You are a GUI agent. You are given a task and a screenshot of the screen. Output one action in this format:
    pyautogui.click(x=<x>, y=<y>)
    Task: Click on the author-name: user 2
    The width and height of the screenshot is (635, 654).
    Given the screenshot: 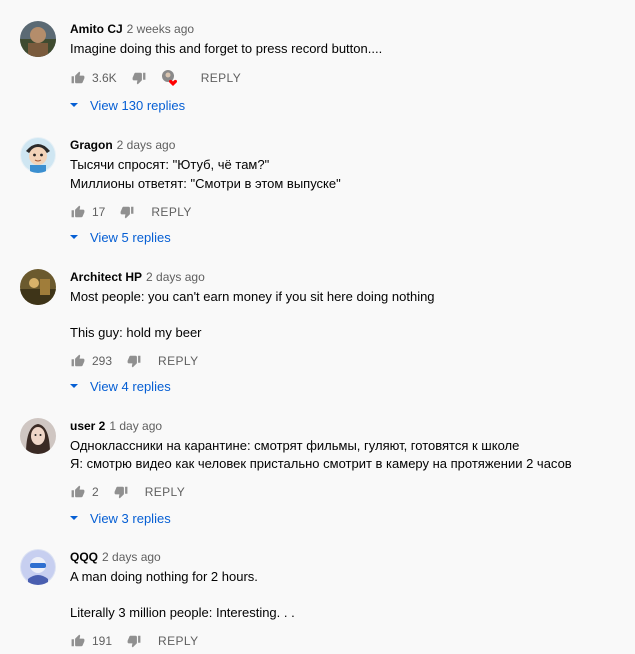 What is the action you would take?
    pyautogui.click(x=87, y=426)
    